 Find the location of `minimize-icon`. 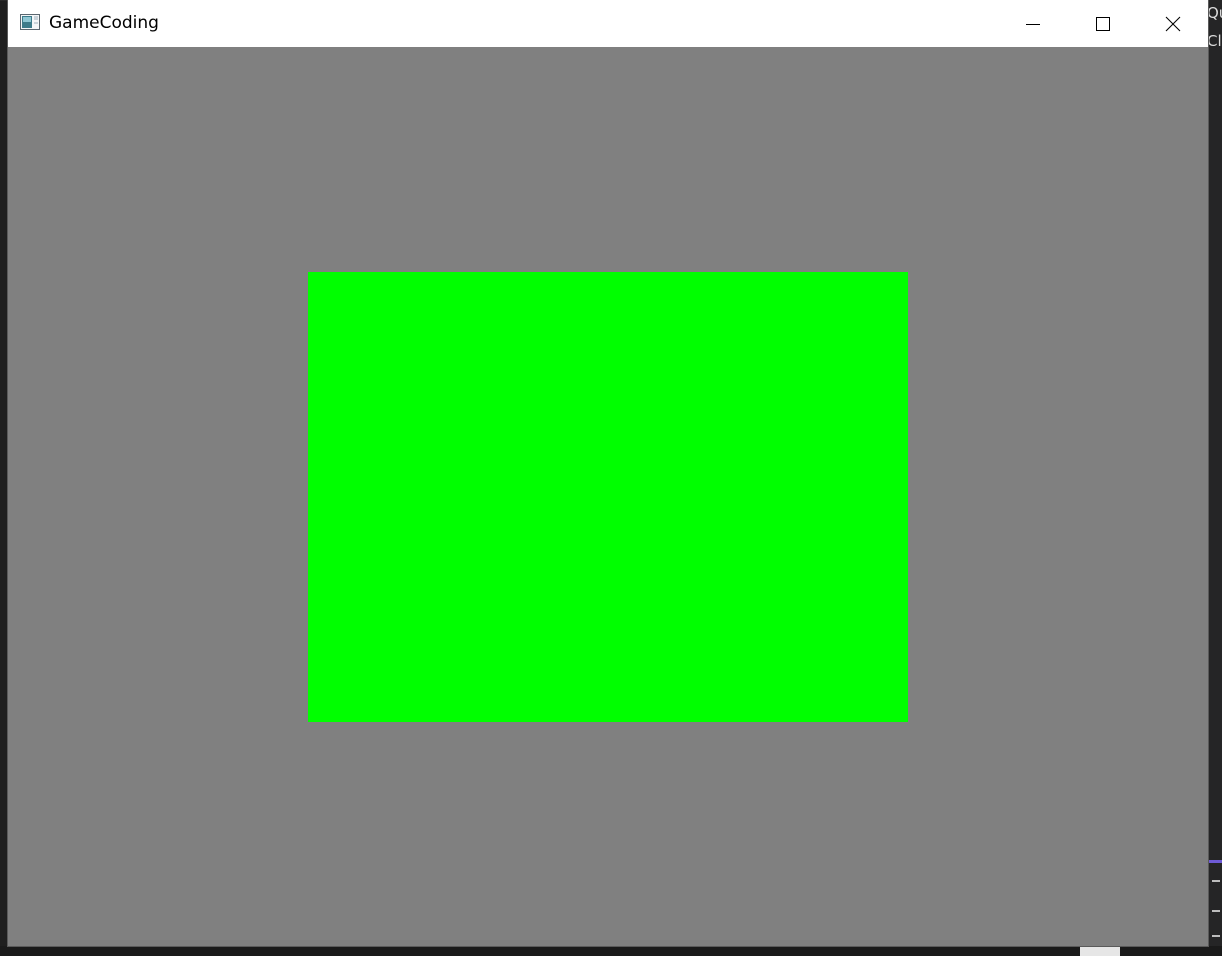

minimize-icon is located at coordinates (1033, 24).